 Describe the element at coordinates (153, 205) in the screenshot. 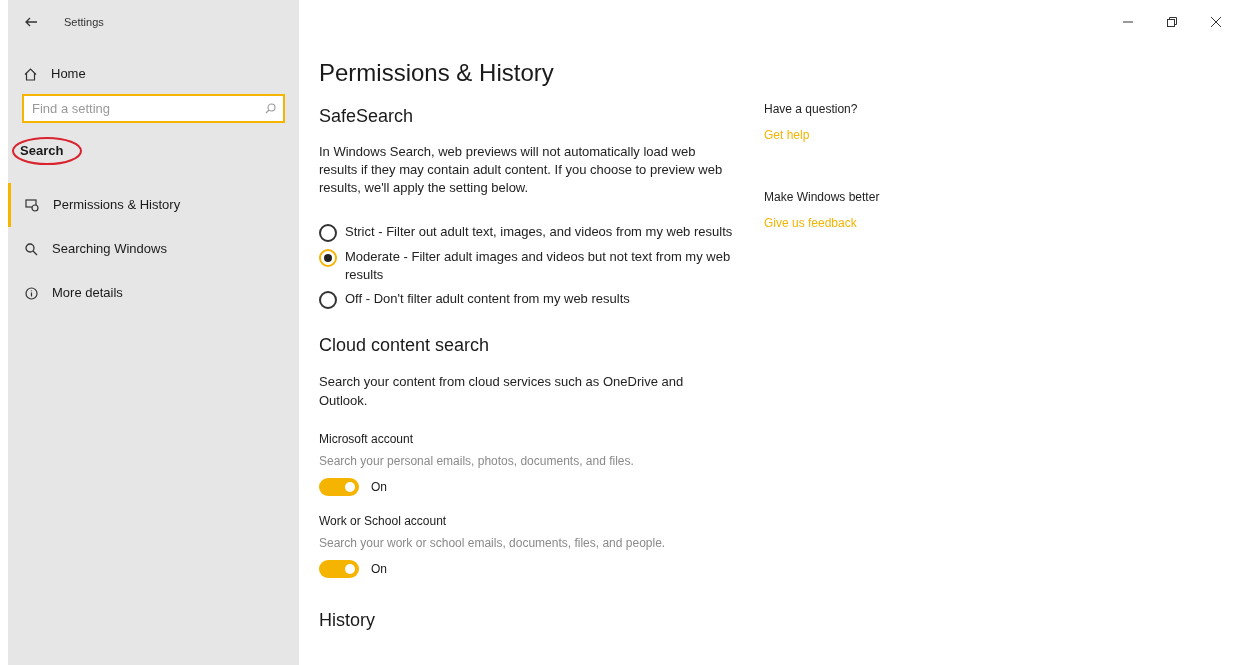

I see `nav-item: Permissions & History` at that location.